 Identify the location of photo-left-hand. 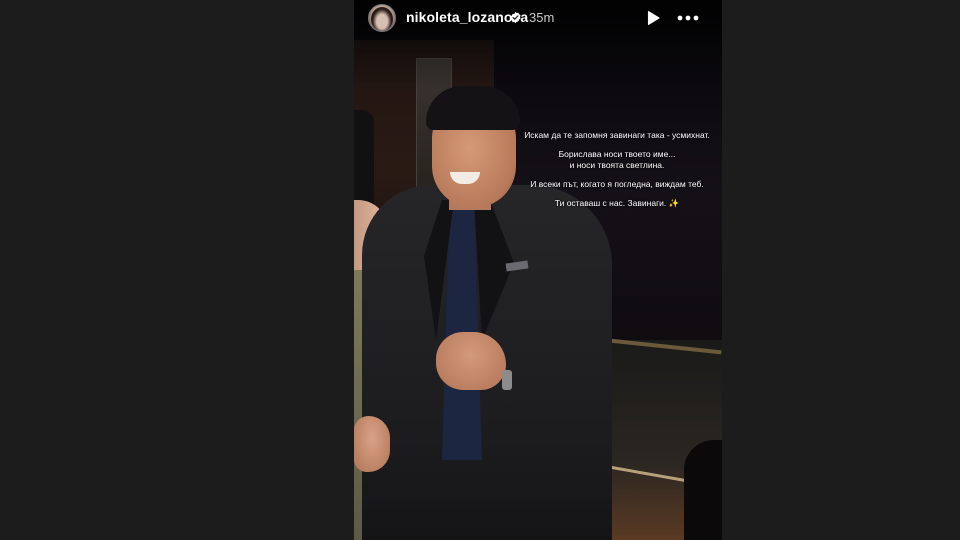
(372, 444).